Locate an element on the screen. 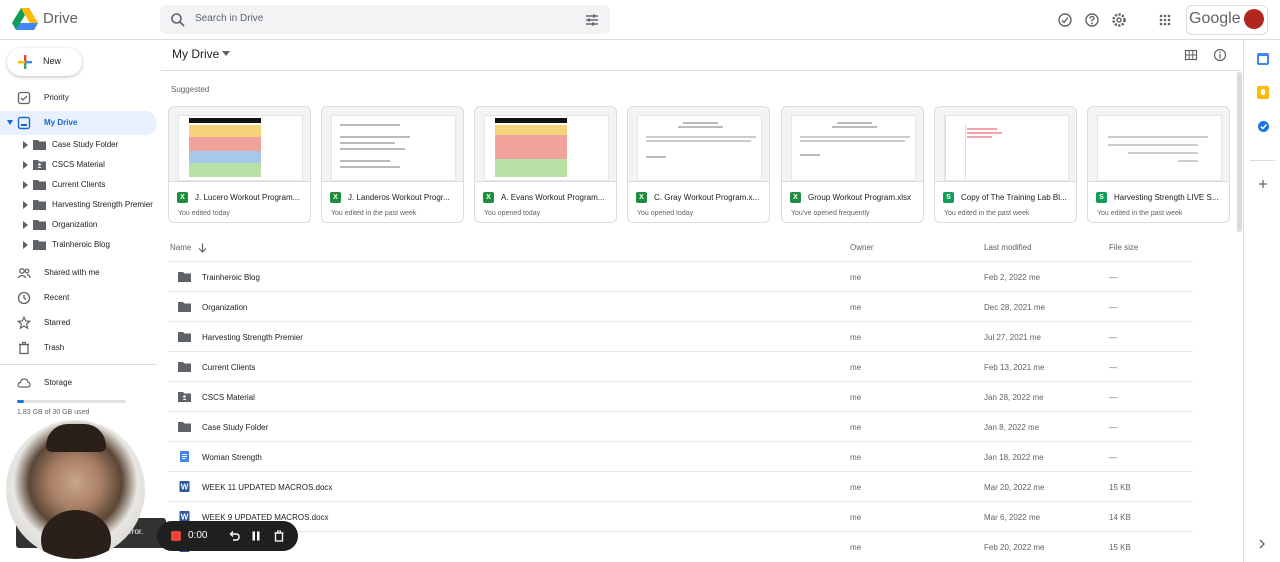  sidebar-item-recent: Recent is located at coordinates (78, 298).